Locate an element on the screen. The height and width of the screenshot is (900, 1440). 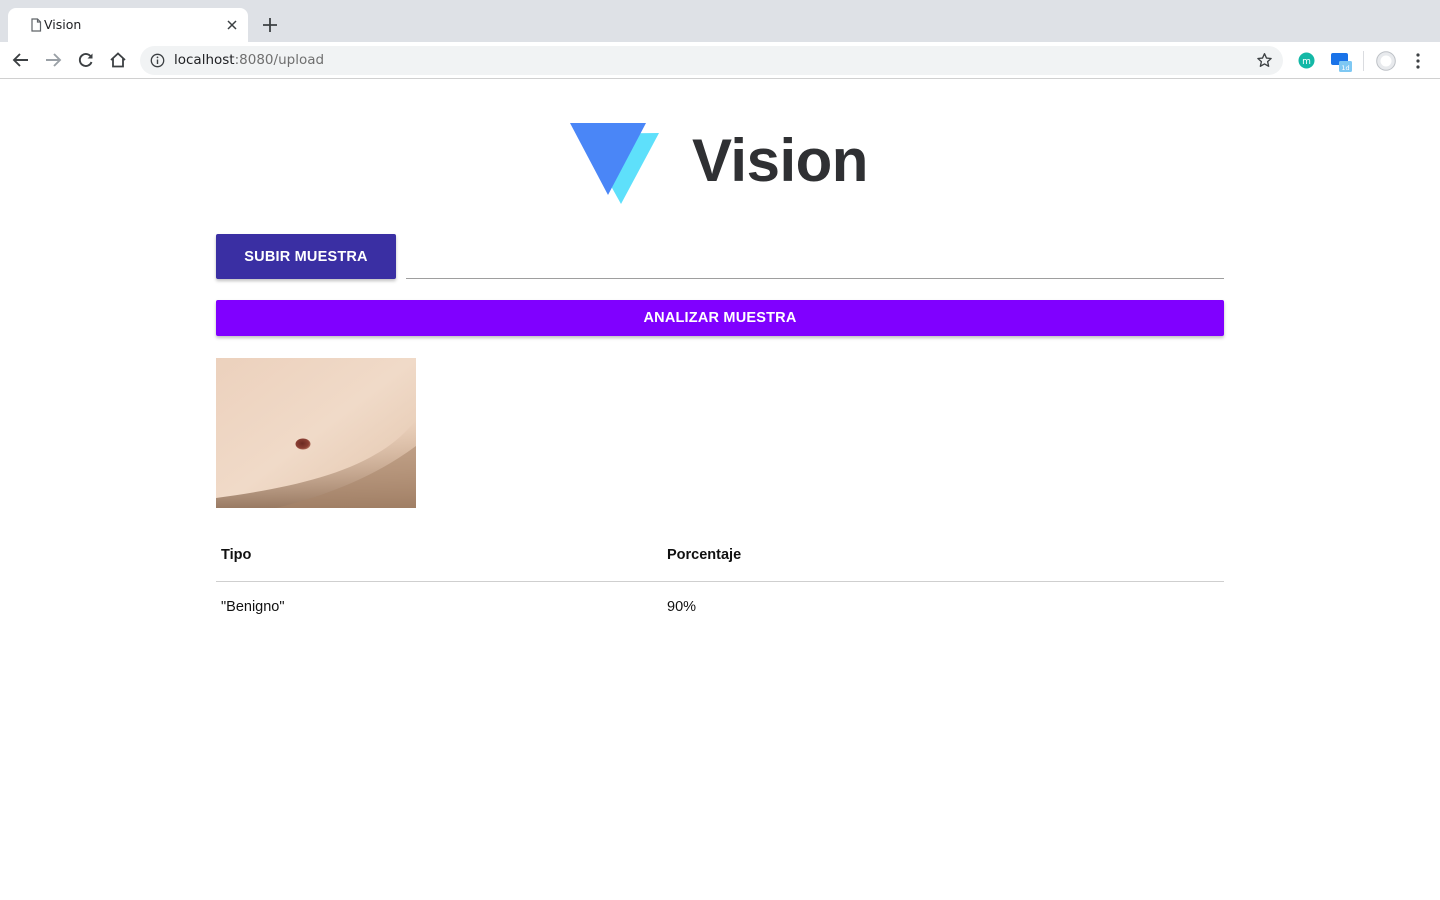
cell-tipo: "Benigno" is located at coordinates (253, 607).